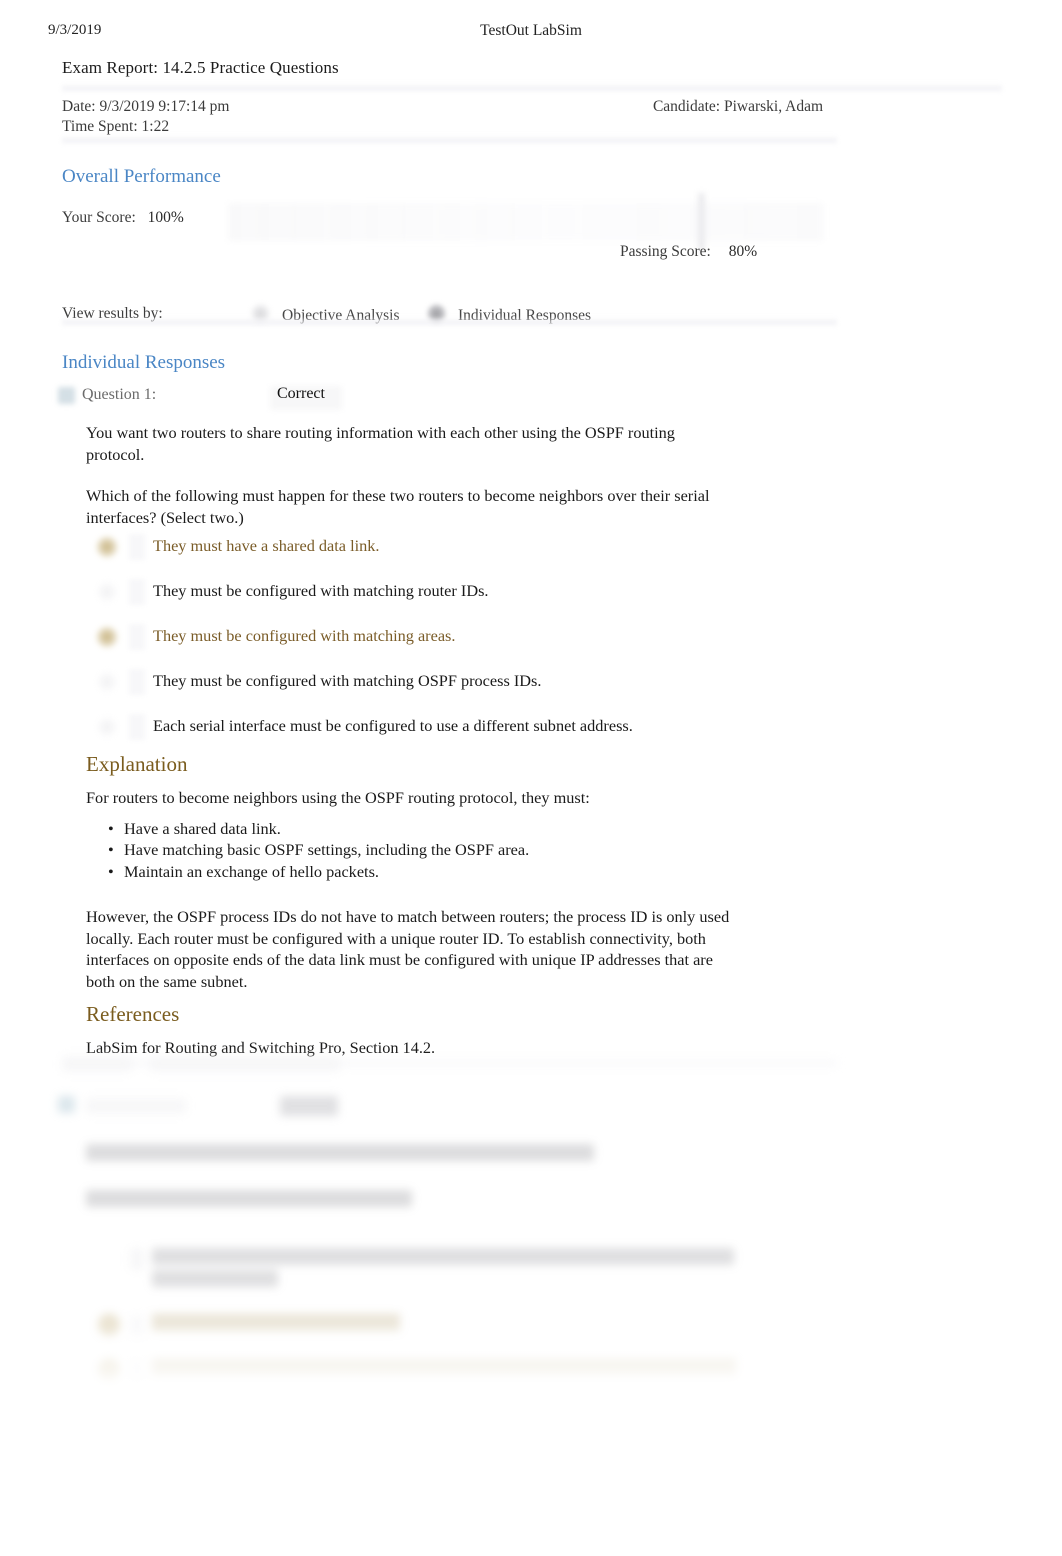 The image size is (1062, 1556). What do you see at coordinates (665, 251) in the screenshot?
I see `passing-score-label: Passing Score:` at bounding box center [665, 251].